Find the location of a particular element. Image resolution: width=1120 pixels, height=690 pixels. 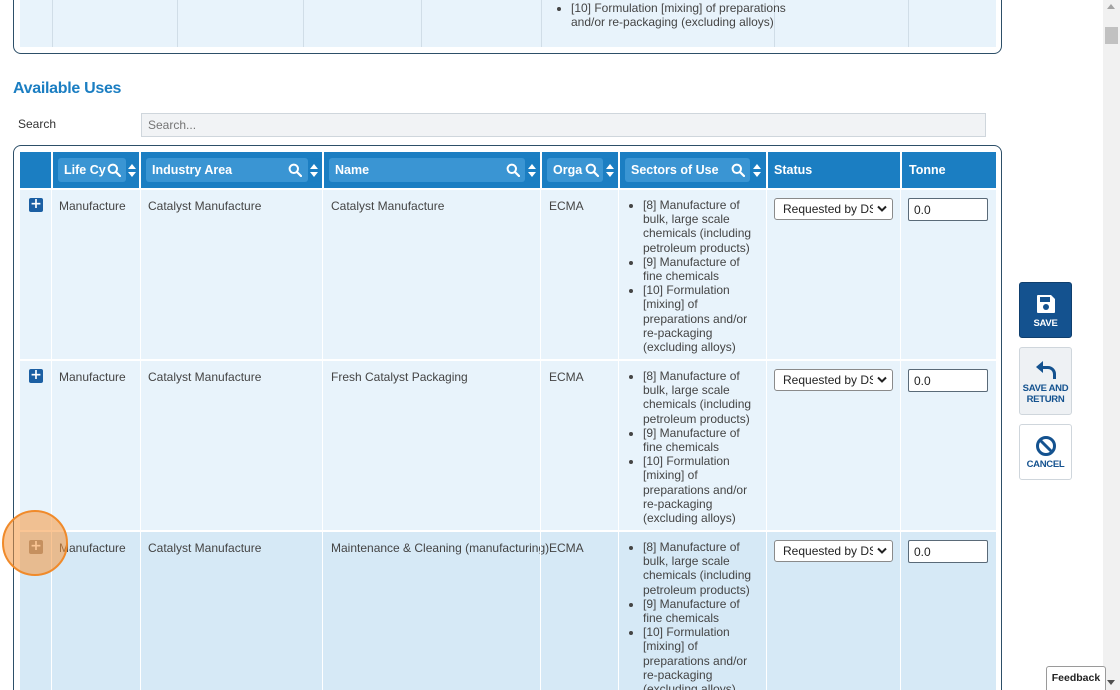

column-header-industry-area: Industry Area is located at coordinates (227, 170).